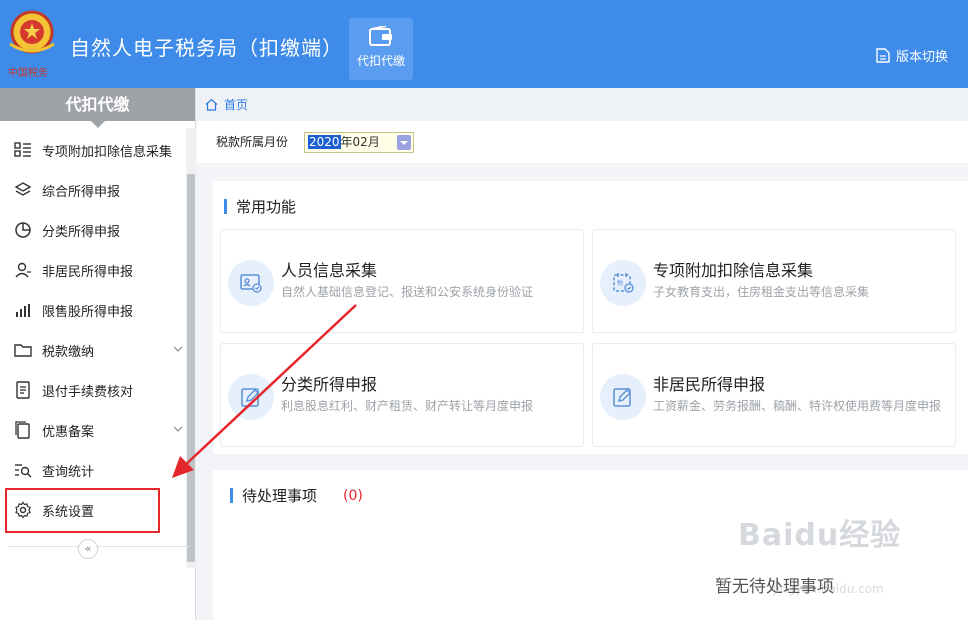  I want to click on tax-calendar-icon: 税, so click(623, 283).